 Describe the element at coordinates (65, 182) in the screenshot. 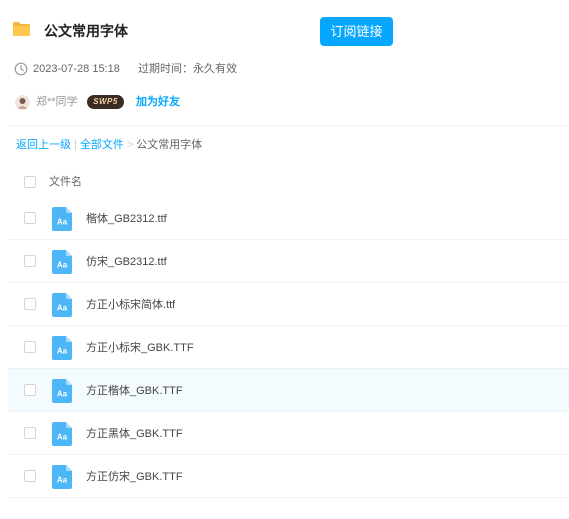

I see `column-header-filename: 文件名` at that location.